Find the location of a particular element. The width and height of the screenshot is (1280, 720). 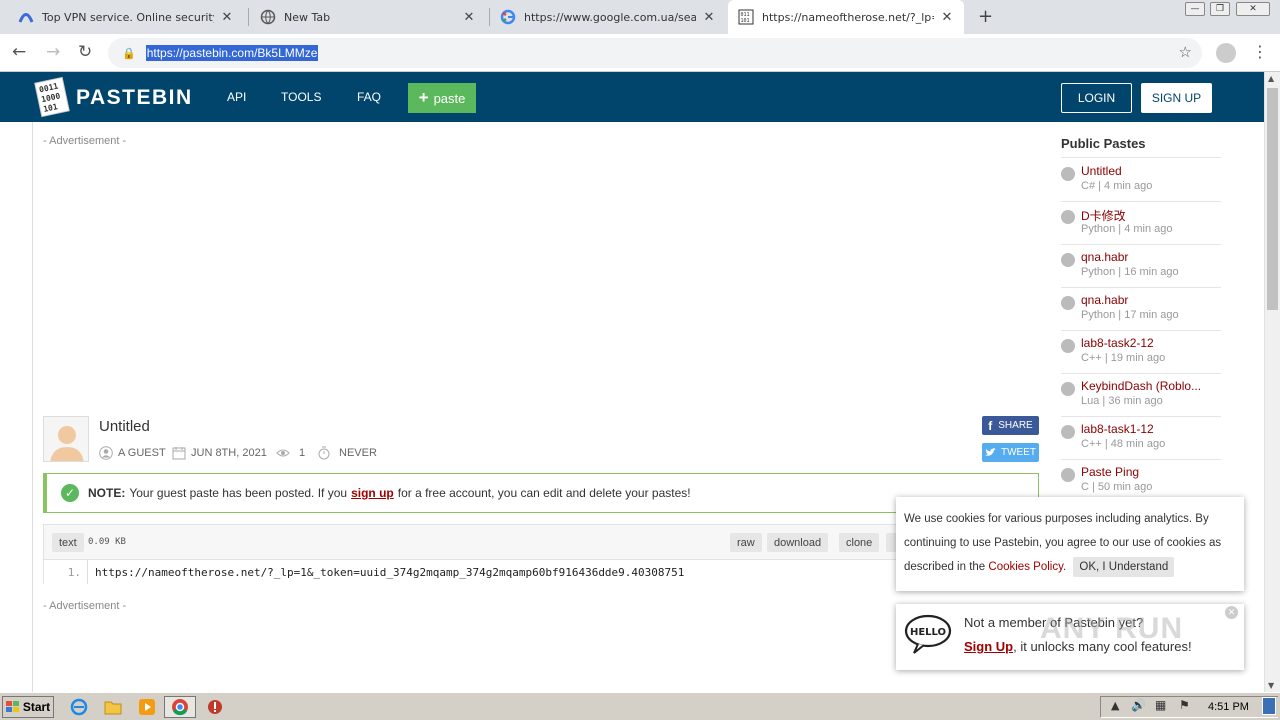

cookies-policy-link: Cookies Policy is located at coordinates (1025, 567).